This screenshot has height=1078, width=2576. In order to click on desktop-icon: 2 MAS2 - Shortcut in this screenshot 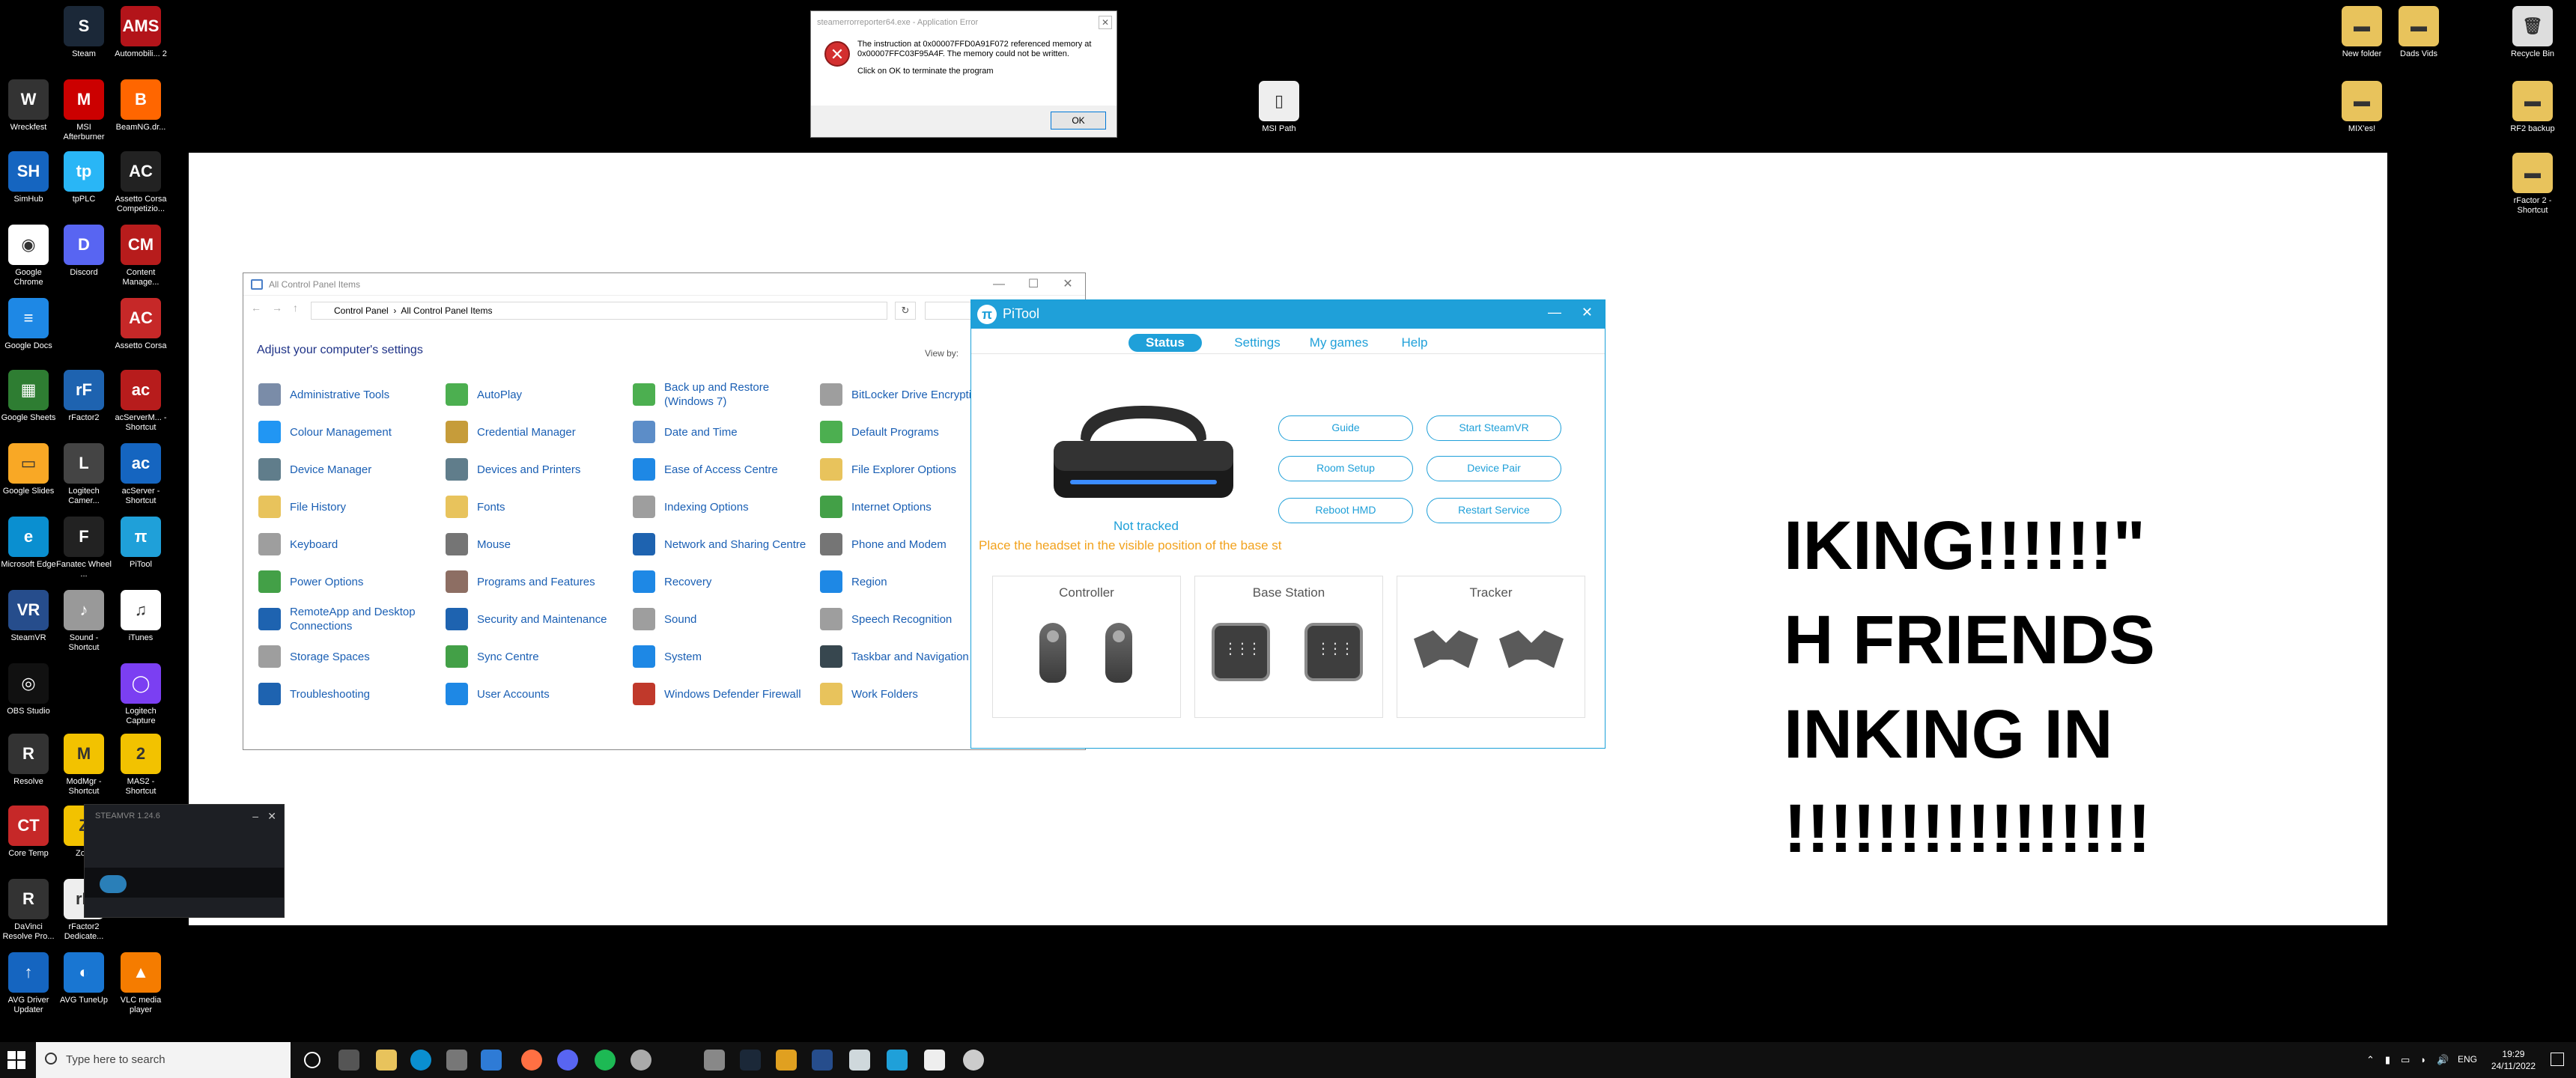, I will do `click(140, 765)`.